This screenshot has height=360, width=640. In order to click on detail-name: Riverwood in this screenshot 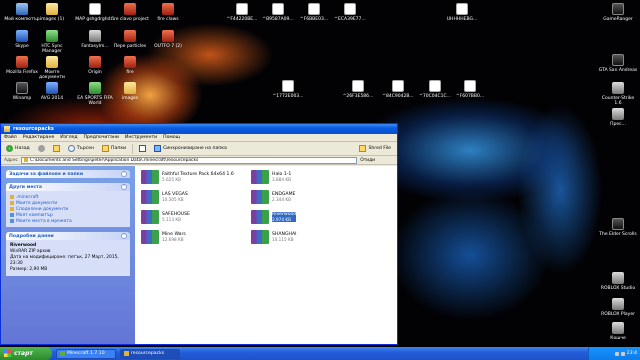, I will do `click(23, 245)`.